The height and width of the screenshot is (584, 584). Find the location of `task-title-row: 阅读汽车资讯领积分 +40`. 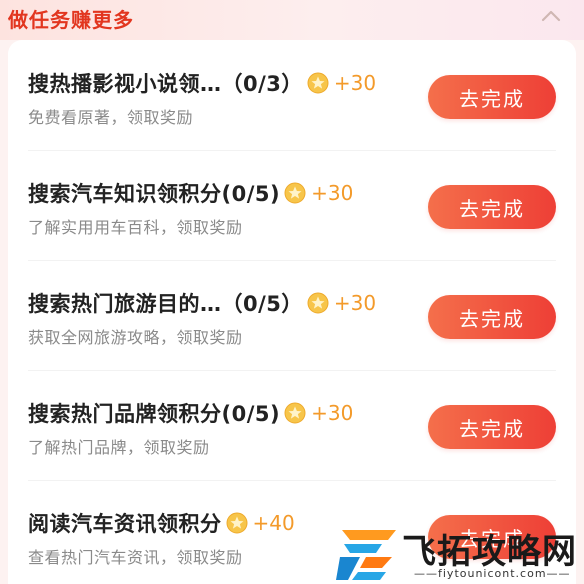

task-title-row: 阅读汽车资讯领积分 +40 is located at coordinates (161, 523).